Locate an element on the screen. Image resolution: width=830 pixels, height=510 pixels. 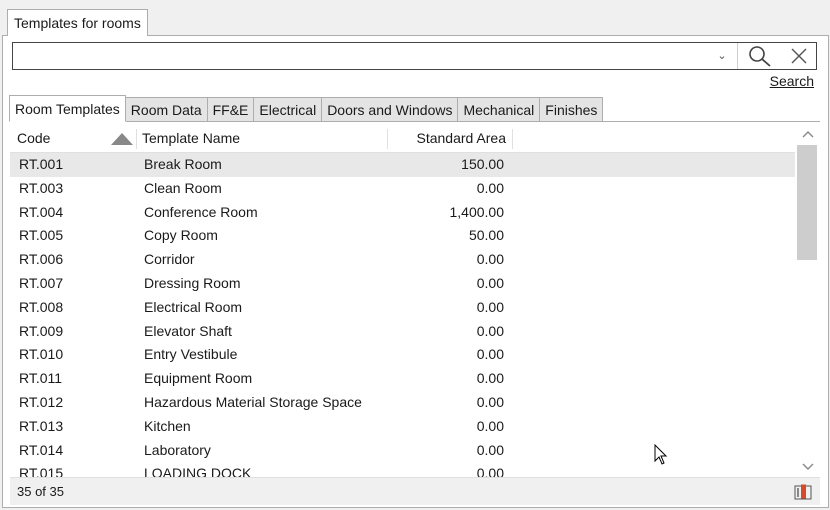
cell-code: RT.009 is located at coordinates (41, 330).